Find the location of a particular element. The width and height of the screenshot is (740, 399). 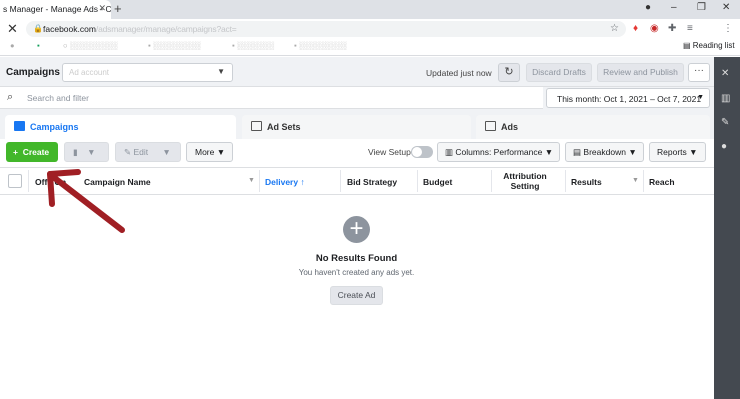

minimize-icon: – is located at coordinates (674, 7).